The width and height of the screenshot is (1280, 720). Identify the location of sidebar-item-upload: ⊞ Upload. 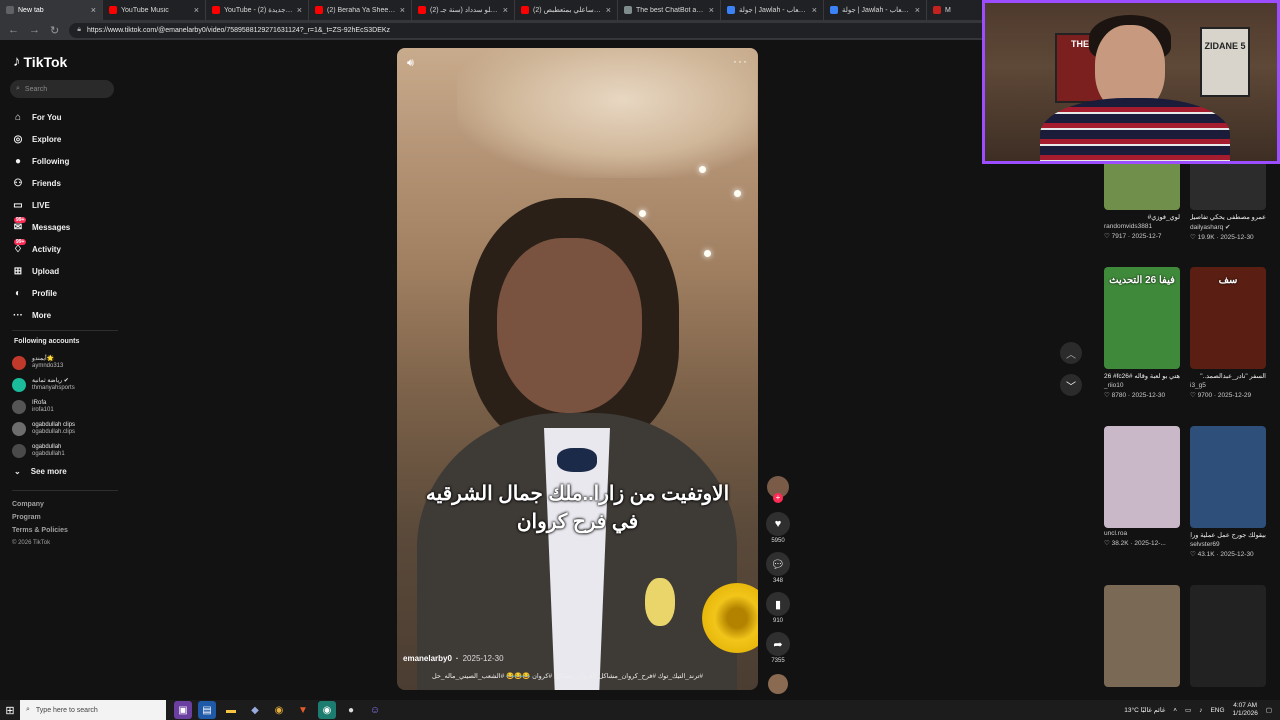
(67, 271).